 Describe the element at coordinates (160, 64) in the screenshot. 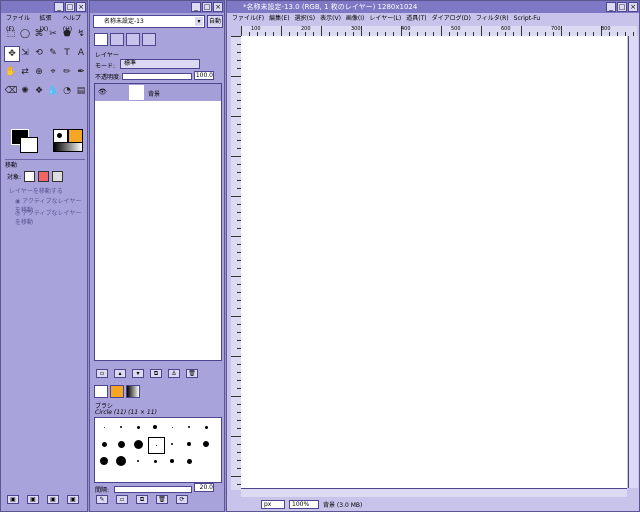

I see `mode-select: 標準` at that location.